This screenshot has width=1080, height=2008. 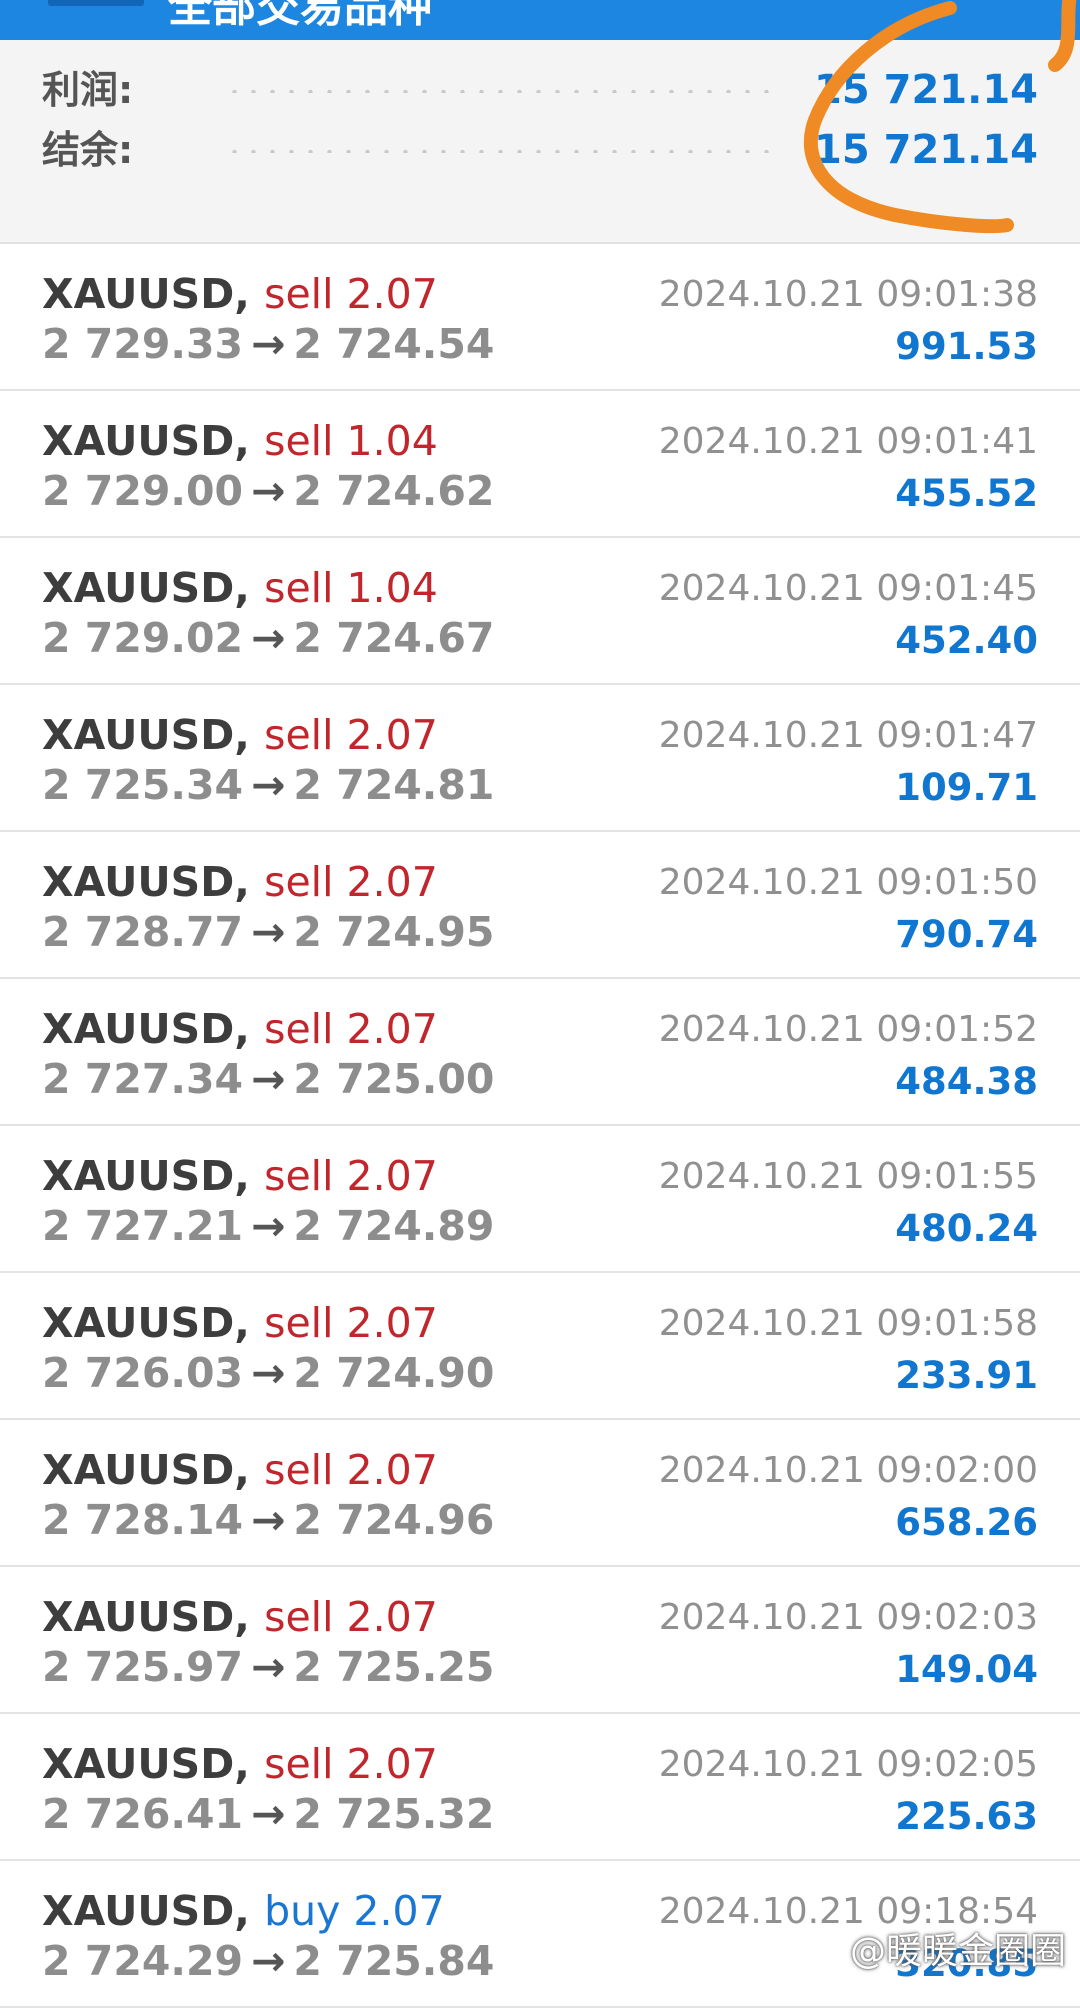 I want to click on close-price: 2 724.95, so click(x=394, y=932).